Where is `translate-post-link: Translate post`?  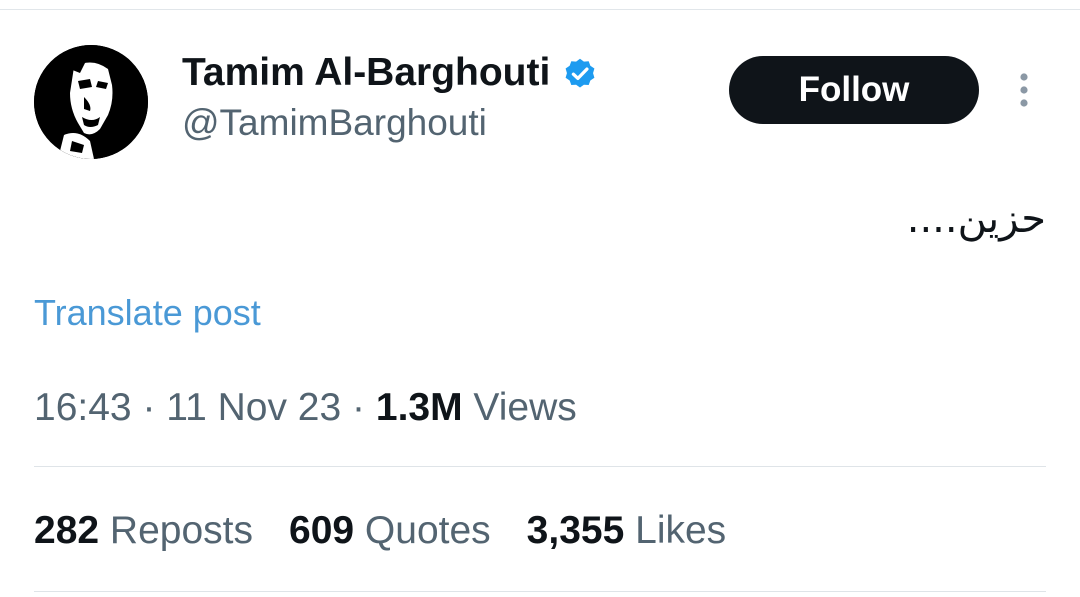 translate-post-link: Translate post is located at coordinates (147, 313).